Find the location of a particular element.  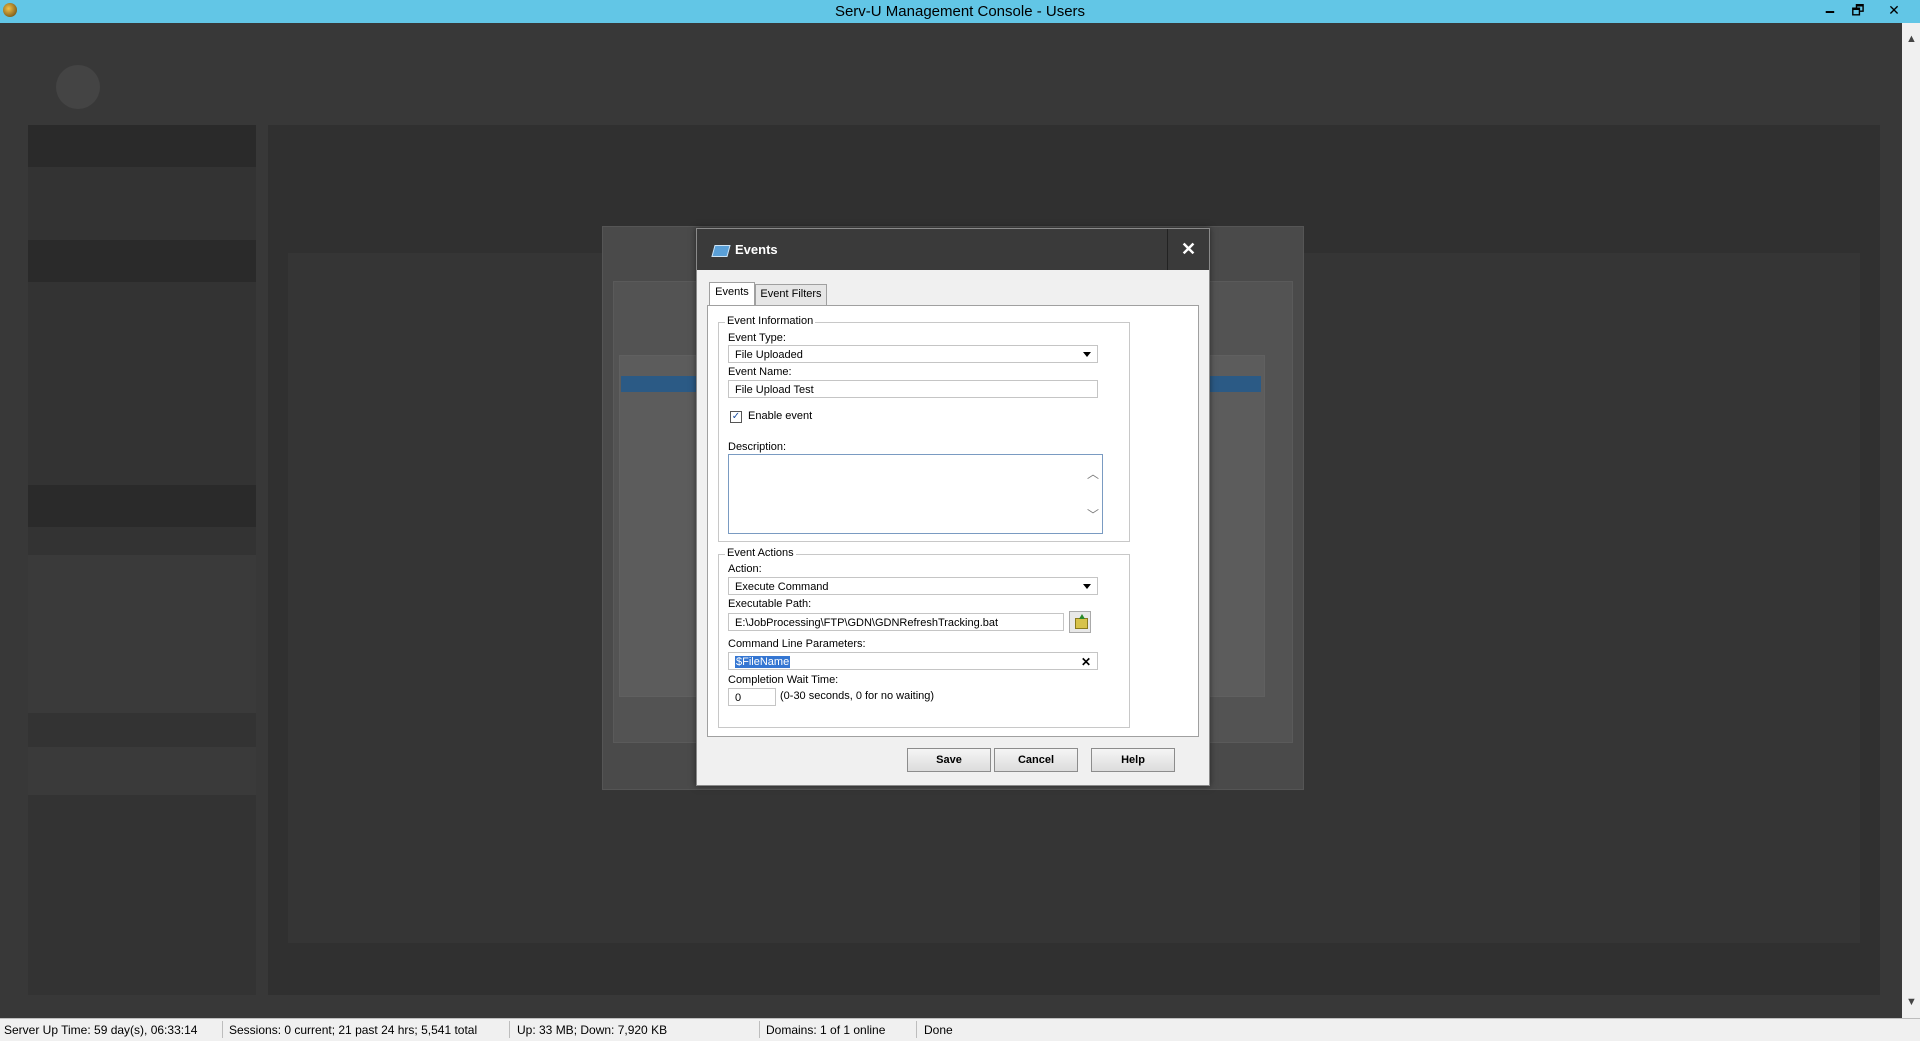

window-title: Serv-U Management Console - Users is located at coordinates (960, 11).